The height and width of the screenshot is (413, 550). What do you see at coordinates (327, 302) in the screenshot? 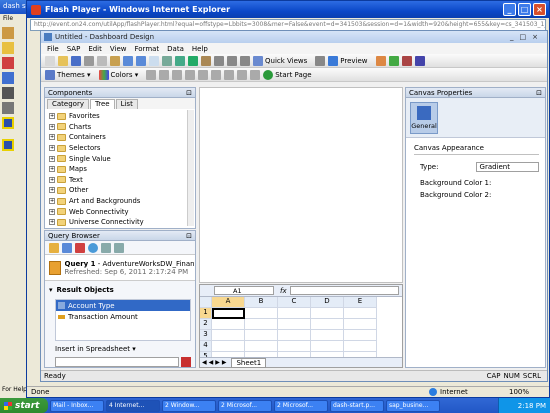
I see `column-header: D` at bounding box center [327, 302].